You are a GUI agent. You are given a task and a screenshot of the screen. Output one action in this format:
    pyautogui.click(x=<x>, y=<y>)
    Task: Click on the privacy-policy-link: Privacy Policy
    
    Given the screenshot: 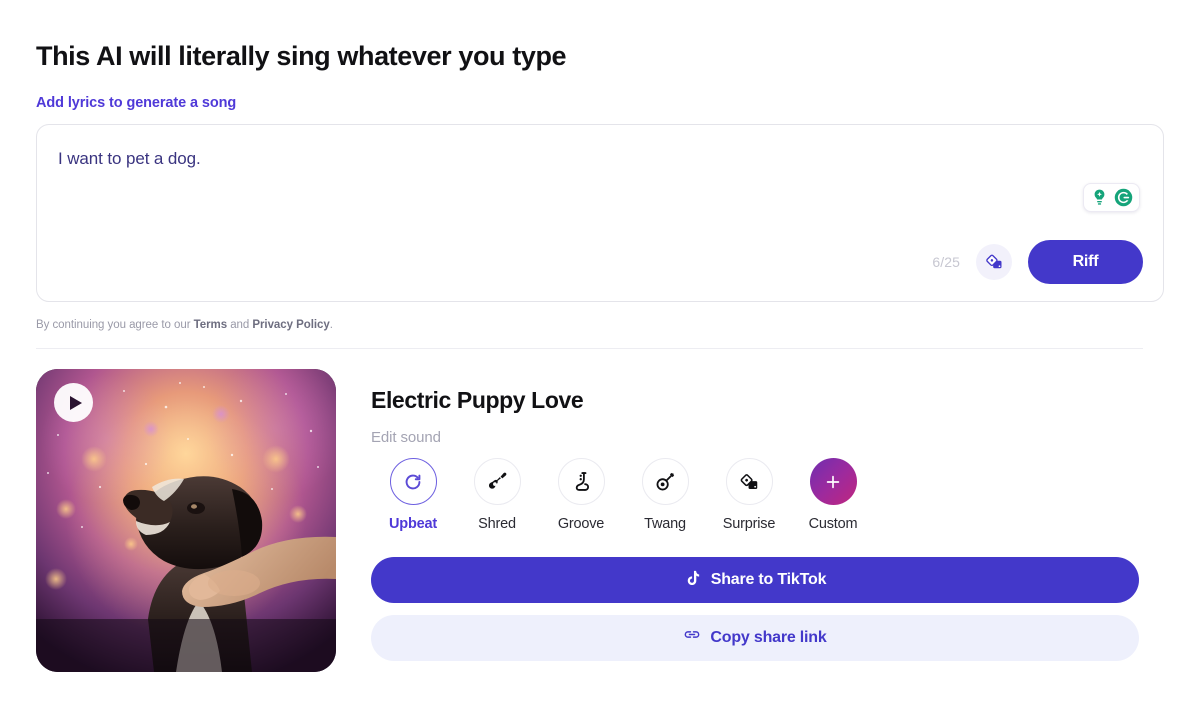 What is the action you would take?
    pyautogui.click(x=290, y=325)
    